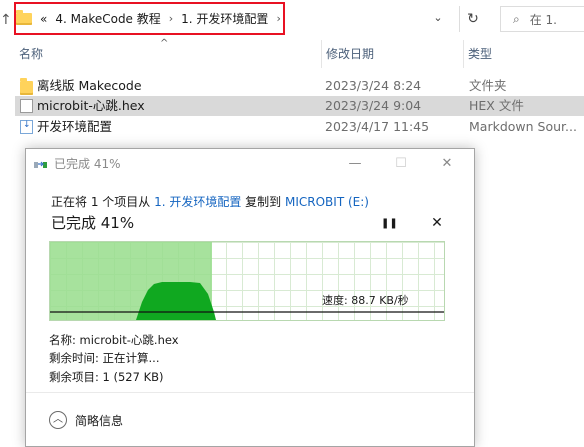  Describe the element at coordinates (250, 164) in the screenshot. I see `dialog-title-bar: 已完成 41% — ☐ ✕` at that location.